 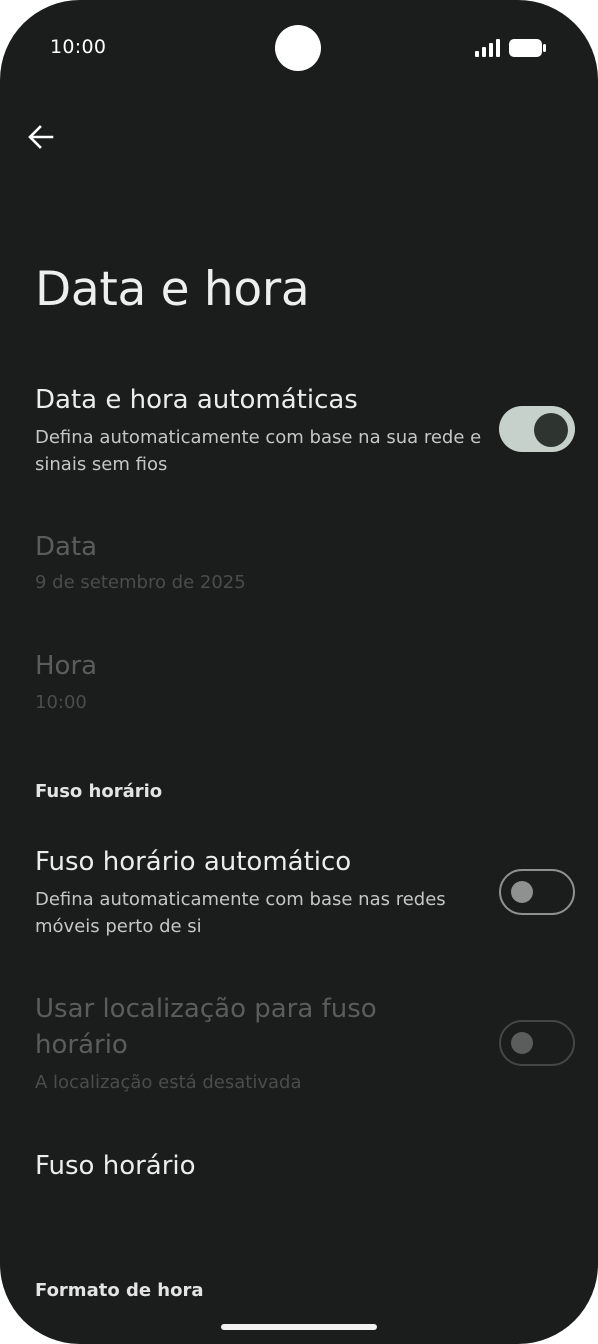 What do you see at coordinates (172, 289) in the screenshot?
I see `page-title: Data e hora` at bounding box center [172, 289].